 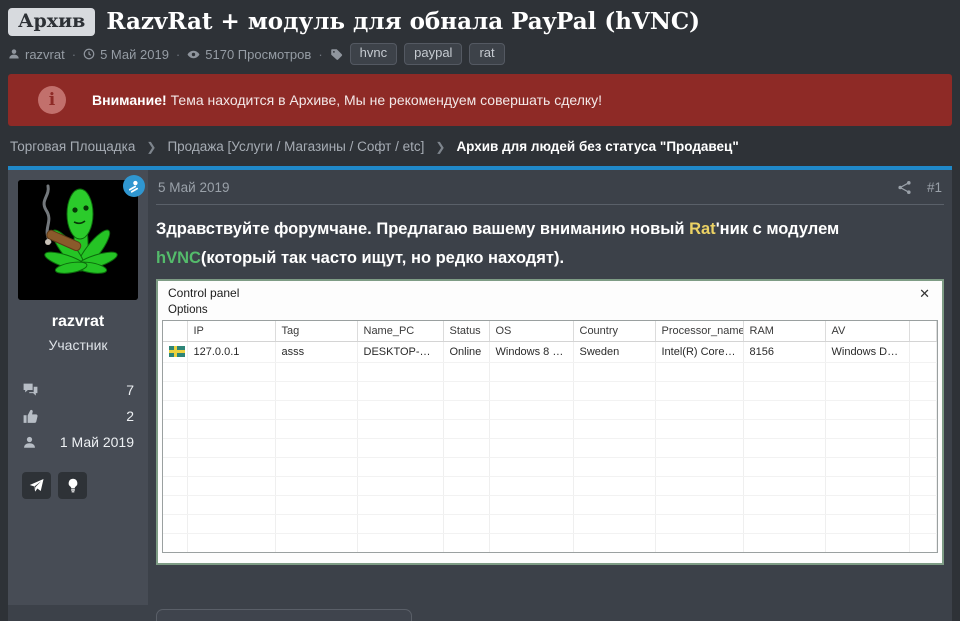 I want to click on tag-hvnc: hvnc, so click(x=373, y=54).